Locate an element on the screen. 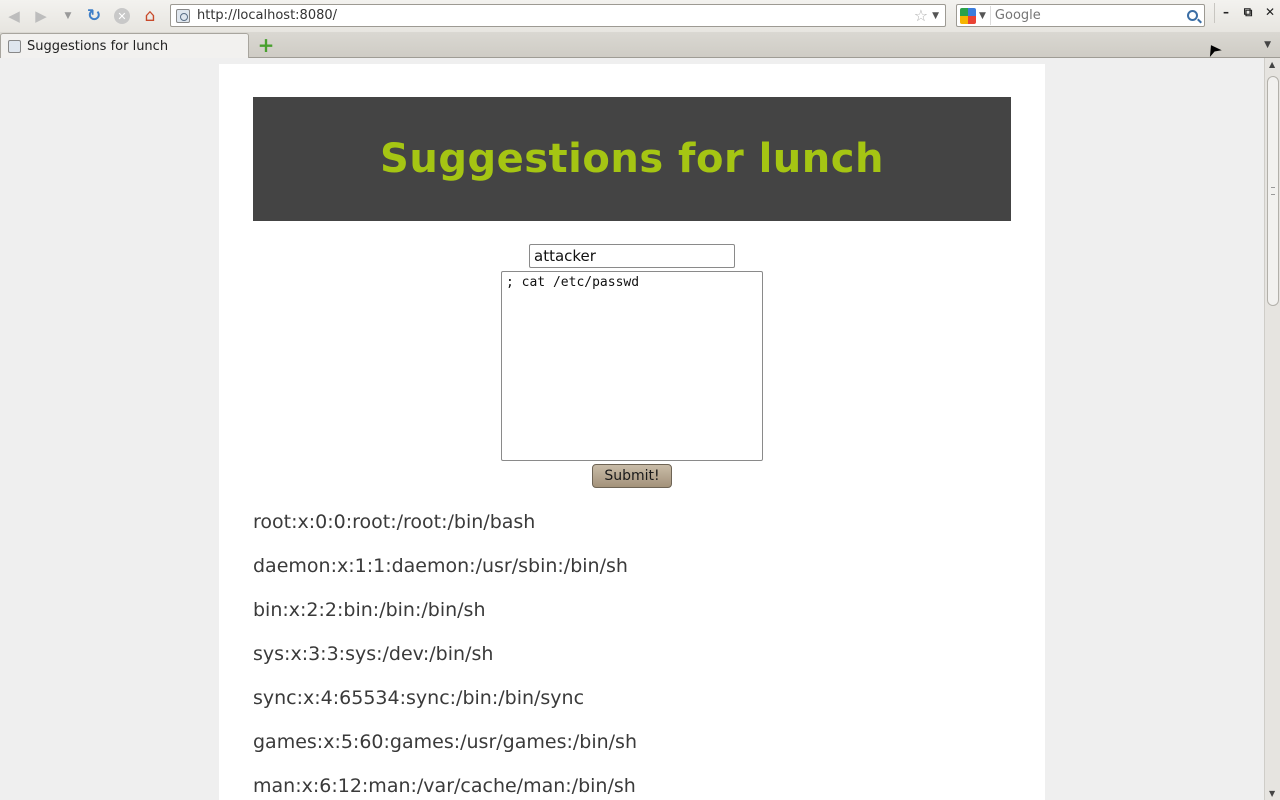 This screenshot has width=1280, height=800. scroll-up-arrow-icon: ▲ is located at coordinates (1272, 64).